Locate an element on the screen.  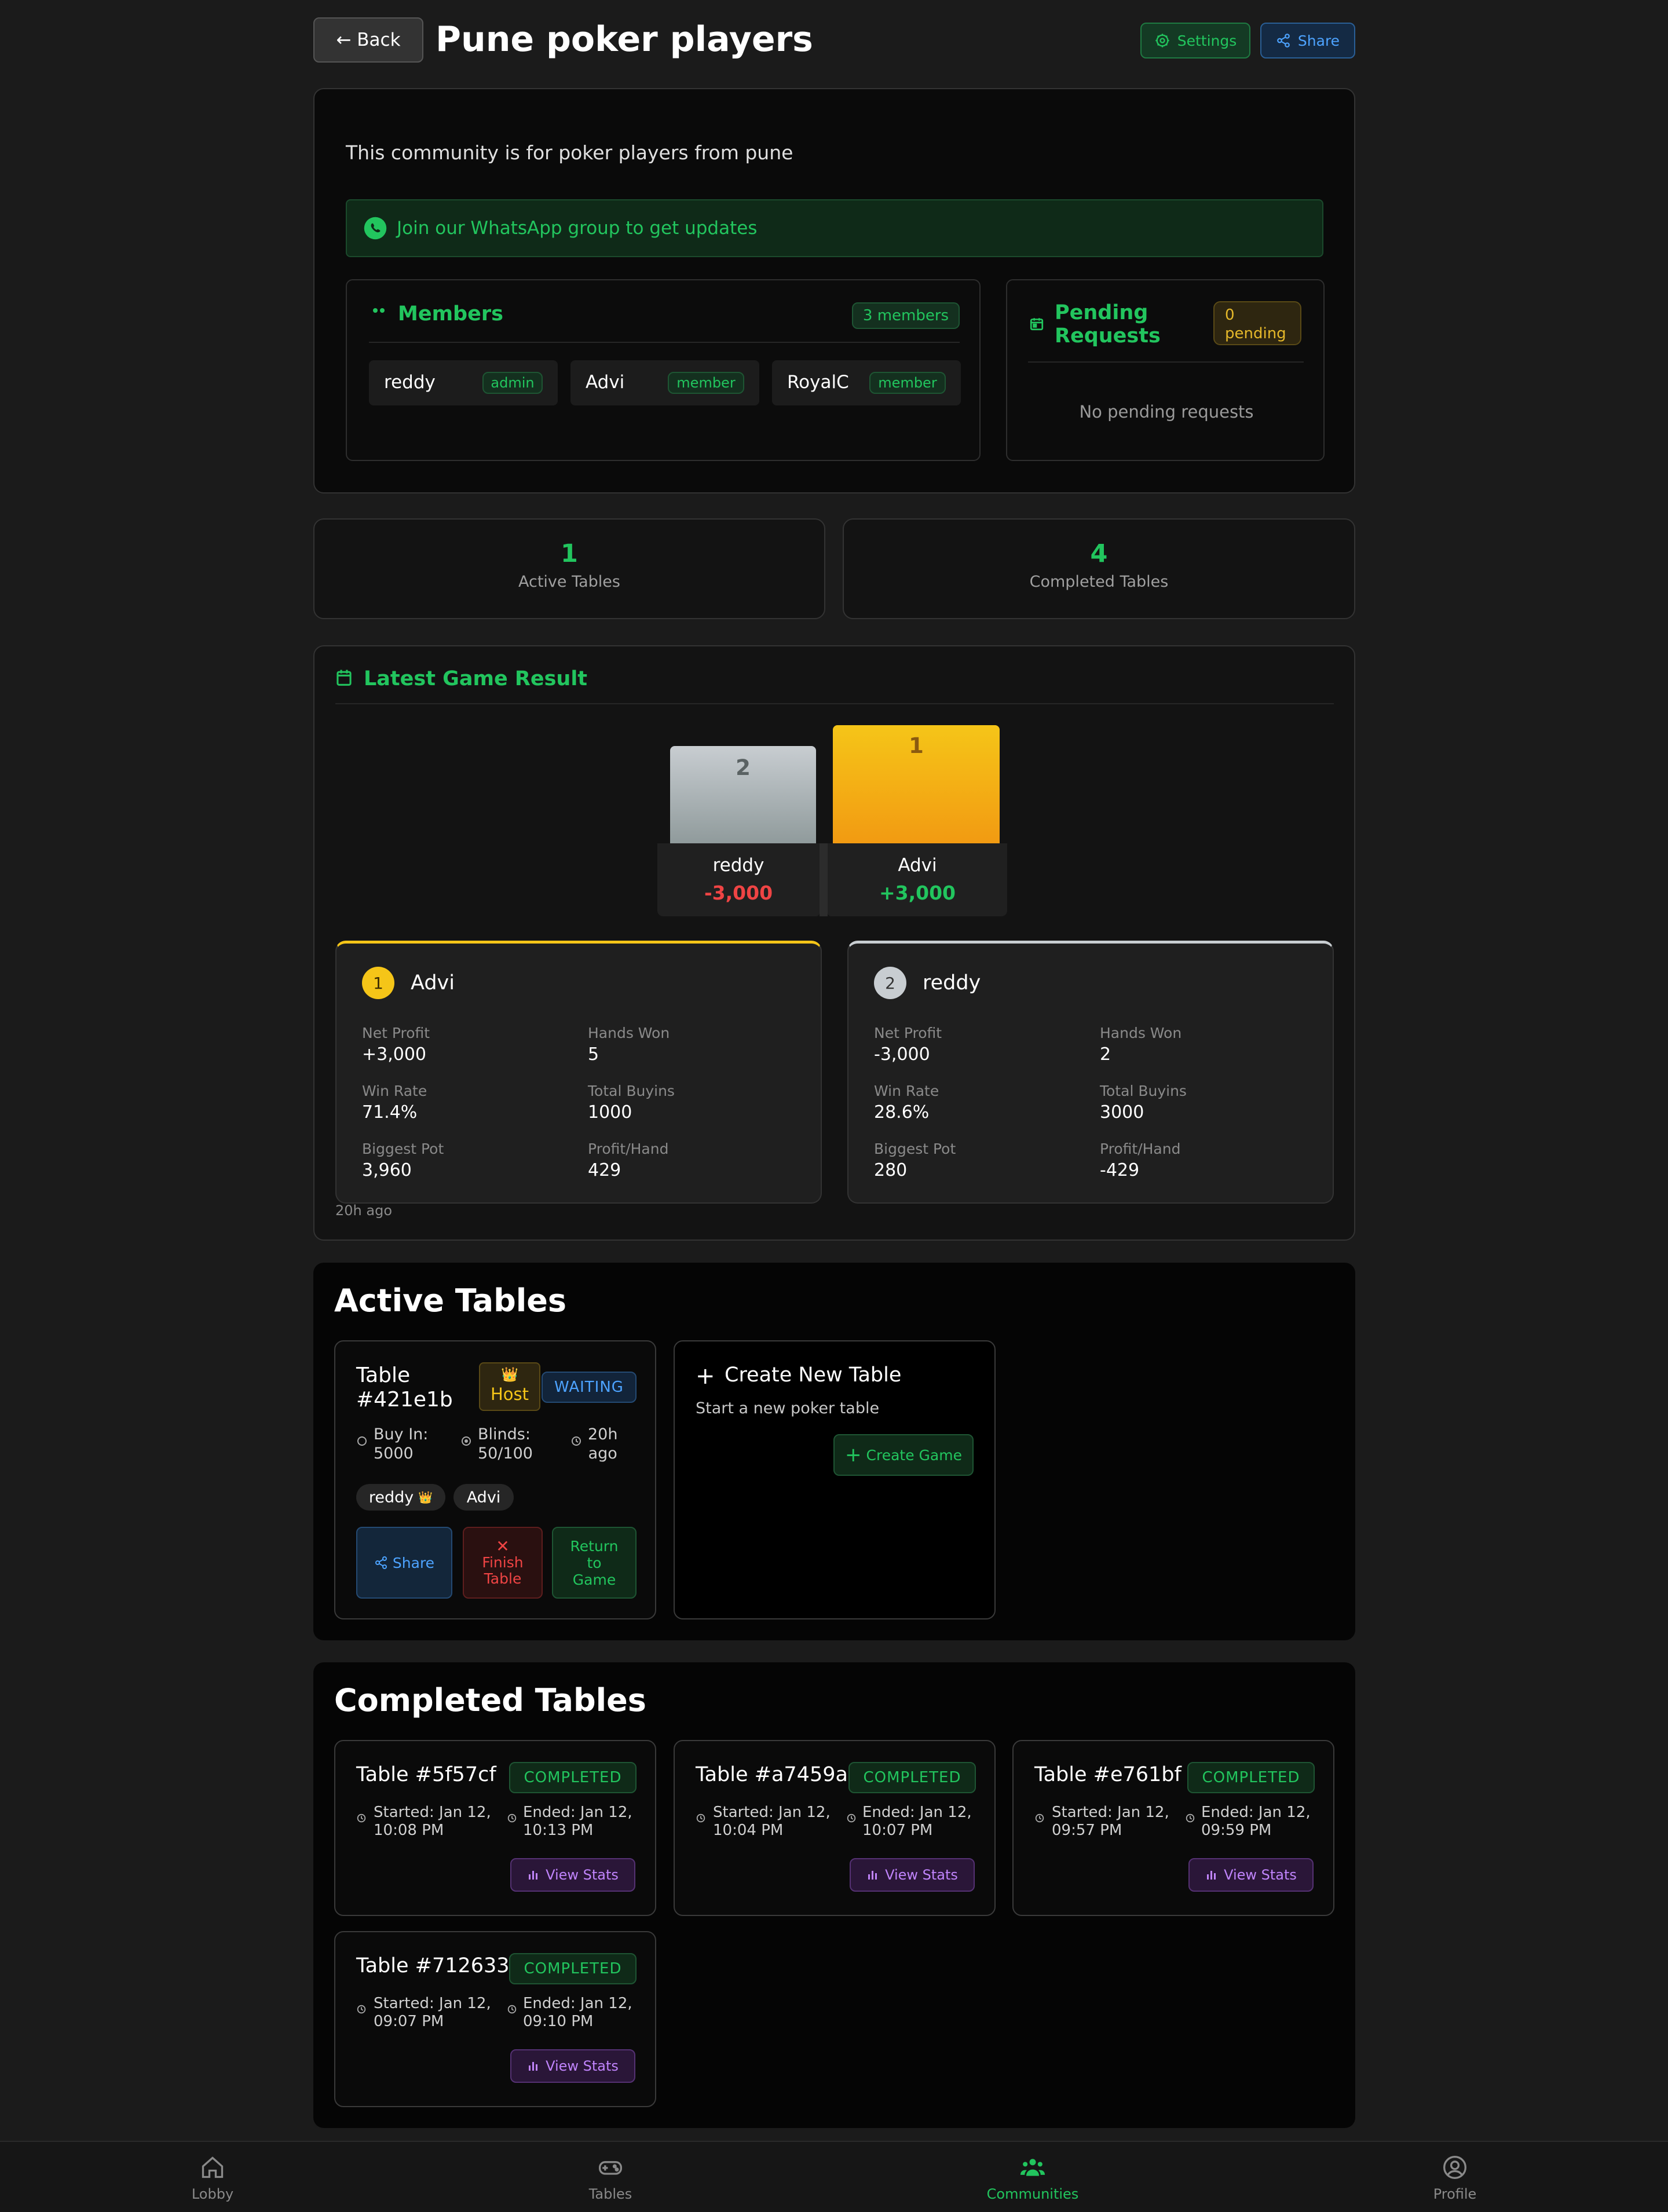
circle-icon is located at coordinates (362, 1441).